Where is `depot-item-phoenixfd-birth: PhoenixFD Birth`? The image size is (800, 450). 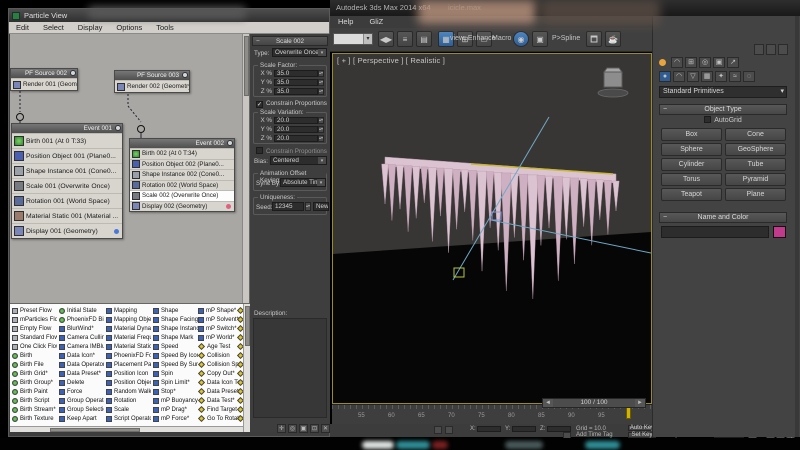 depot-item-phoenixfd-birth: PhoenixFD Birth is located at coordinates (81, 319).